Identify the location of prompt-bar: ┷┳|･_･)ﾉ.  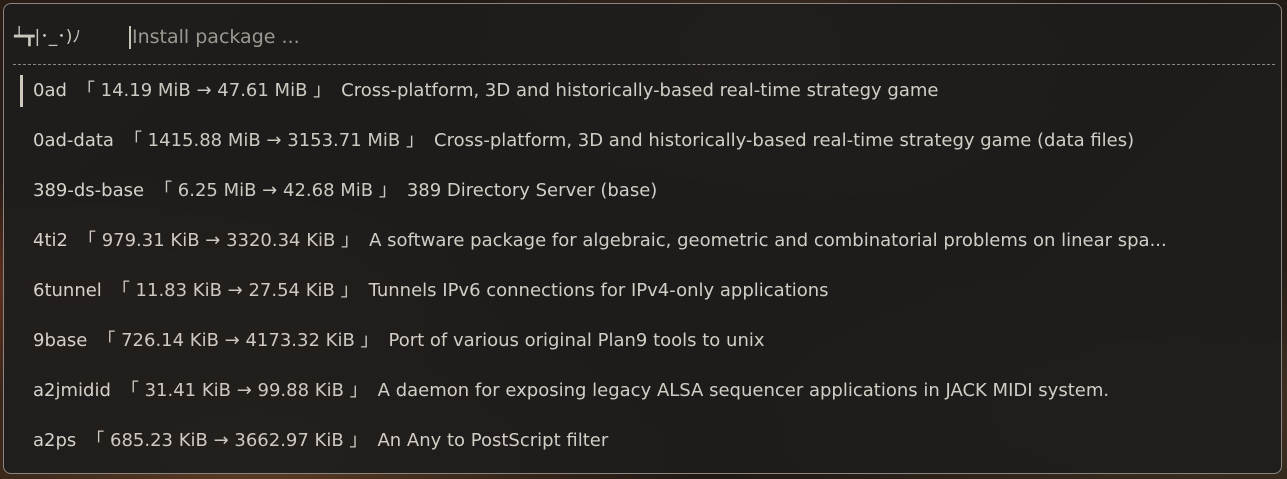
(642, 34).